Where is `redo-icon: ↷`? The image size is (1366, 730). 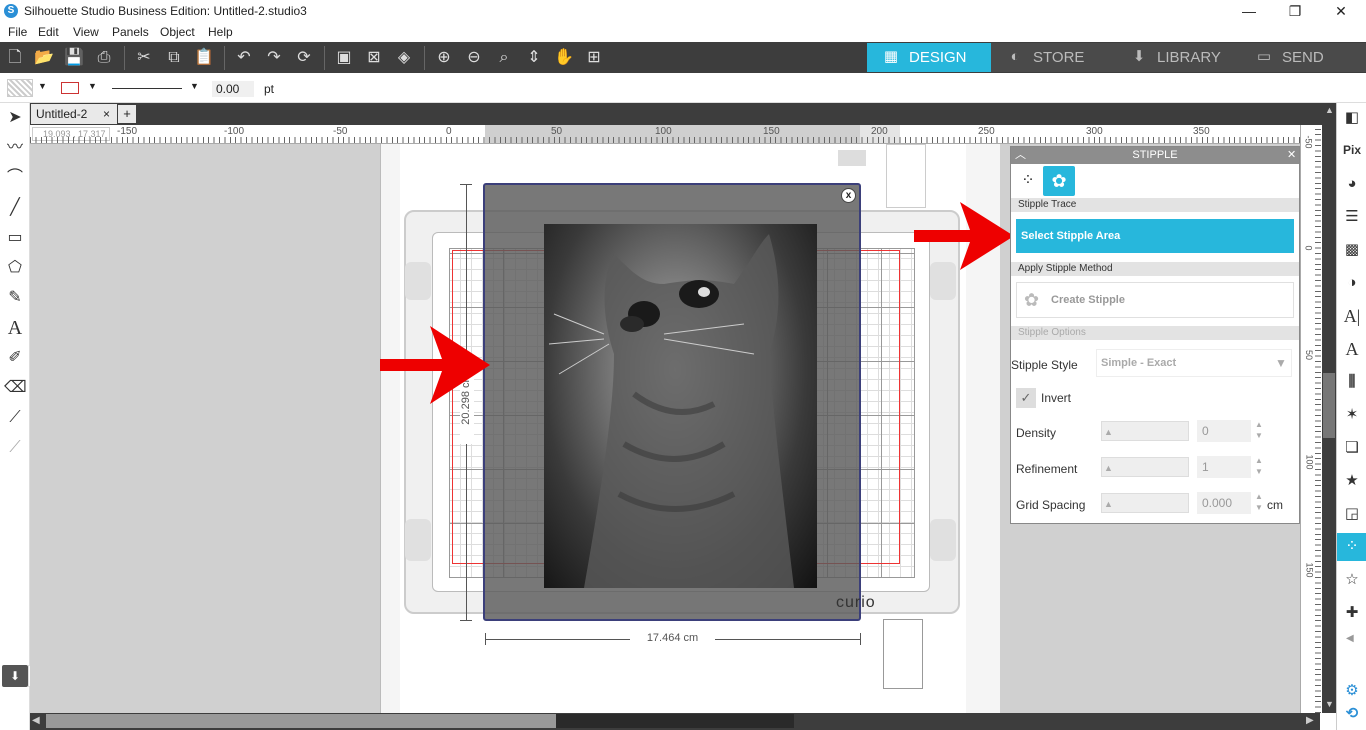
redo-icon: ↷ is located at coordinates (274, 58).